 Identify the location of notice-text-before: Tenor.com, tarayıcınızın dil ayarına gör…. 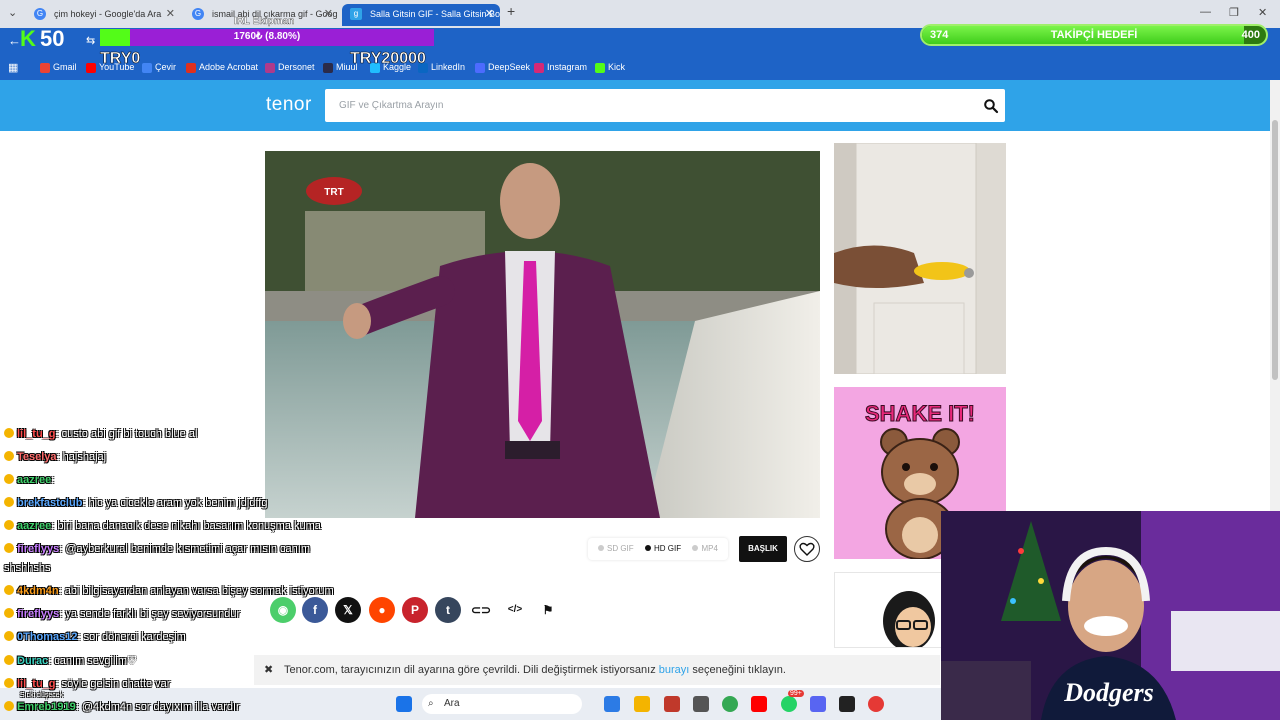
(471, 670).